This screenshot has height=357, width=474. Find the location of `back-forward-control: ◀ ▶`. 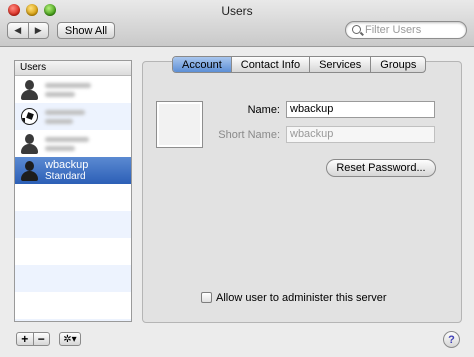

back-forward-control: ◀ ▶ is located at coordinates (28, 30).